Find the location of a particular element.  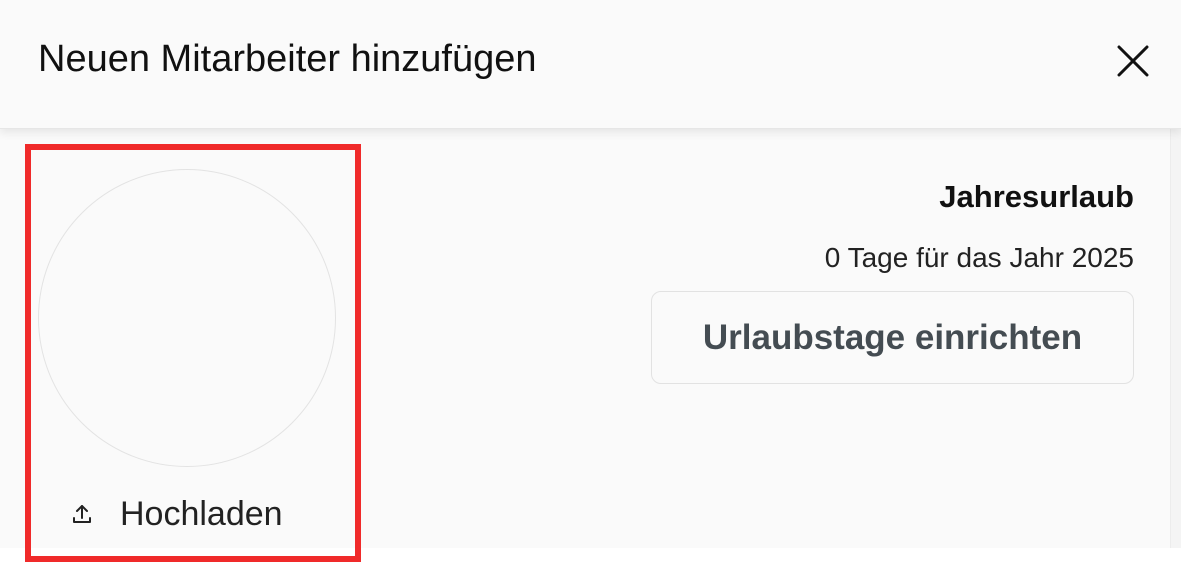

upload-button: Hochladen is located at coordinates (176, 514).